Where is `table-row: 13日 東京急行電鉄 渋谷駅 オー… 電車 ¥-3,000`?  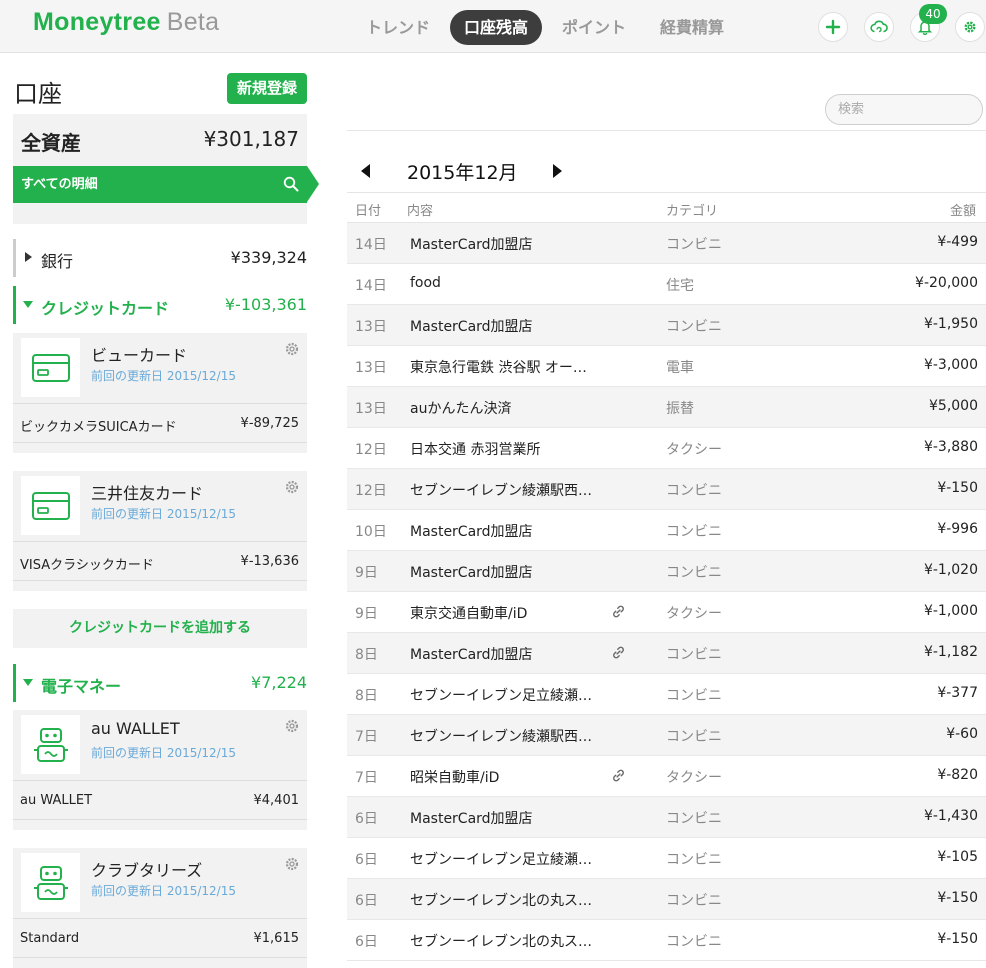 table-row: 13日 東京急行電鉄 渋谷駅 オー… 電車 ¥-3,000 is located at coordinates (666, 366).